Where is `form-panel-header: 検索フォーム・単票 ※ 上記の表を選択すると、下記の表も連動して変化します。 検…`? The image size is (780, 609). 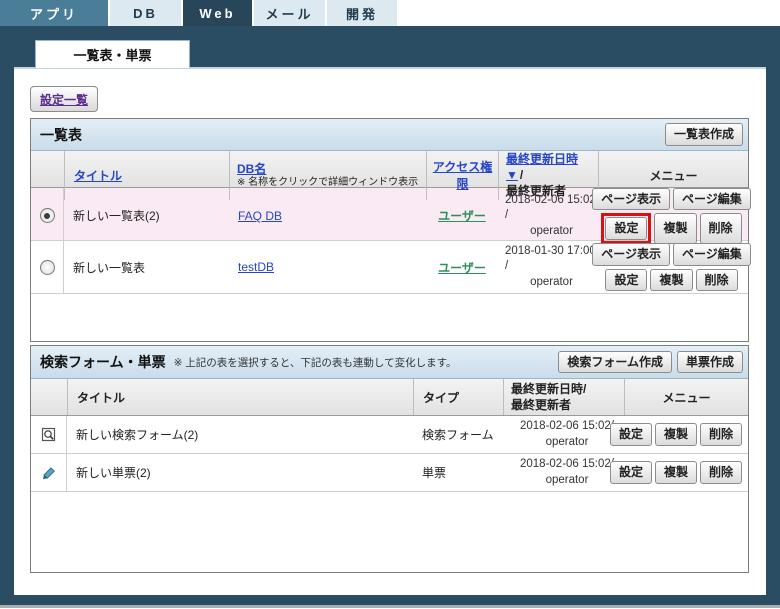
form-panel-header: 検索フォーム・単票 ※ 上記の表を選択すると、下記の表も連動して変化します。 検… is located at coordinates (389, 362).